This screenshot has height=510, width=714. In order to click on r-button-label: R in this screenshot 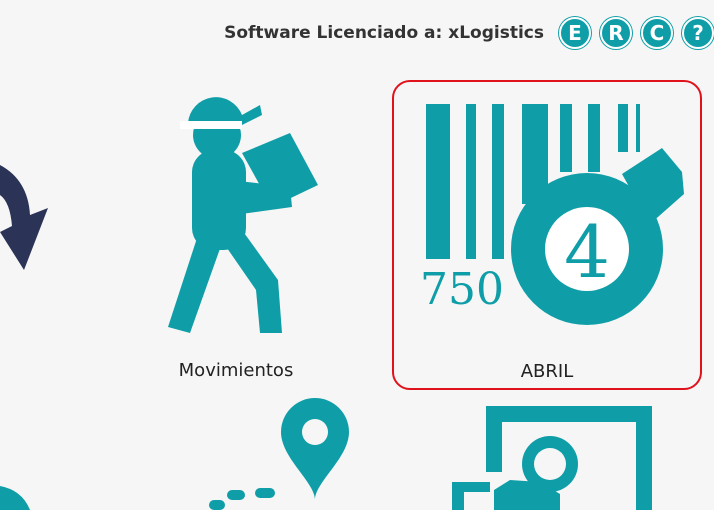, I will do `click(616, 33)`.